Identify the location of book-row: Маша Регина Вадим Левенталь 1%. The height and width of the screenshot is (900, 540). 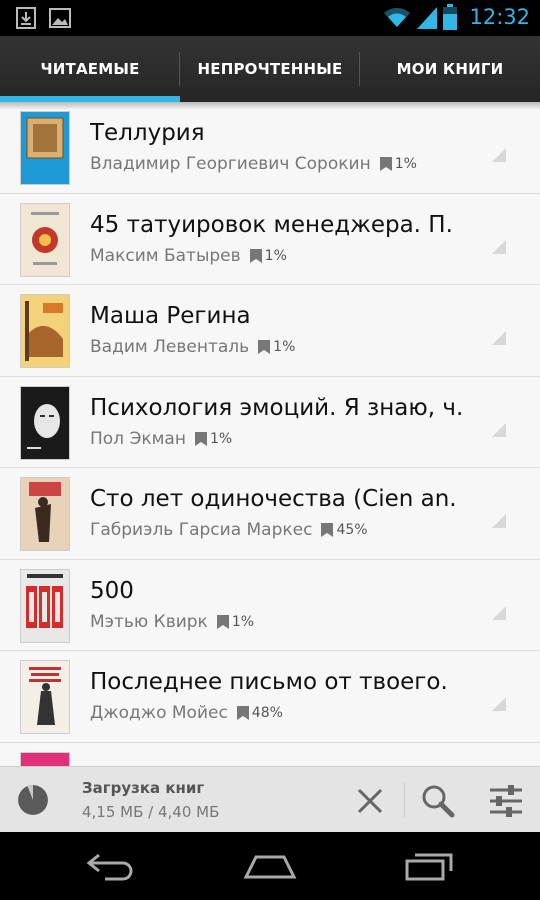
(270, 331).